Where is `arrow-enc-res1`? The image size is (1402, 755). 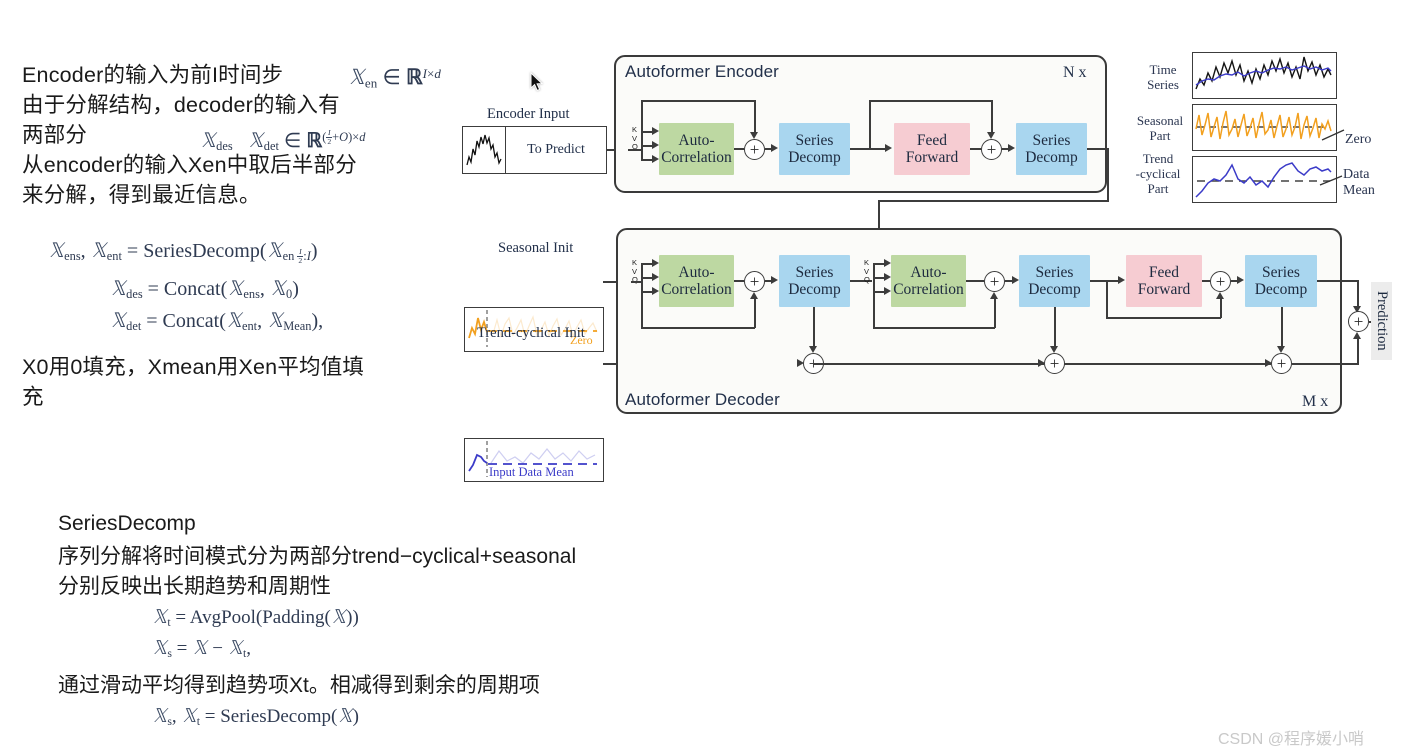 arrow-enc-res1 is located at coordinates (754, 135).